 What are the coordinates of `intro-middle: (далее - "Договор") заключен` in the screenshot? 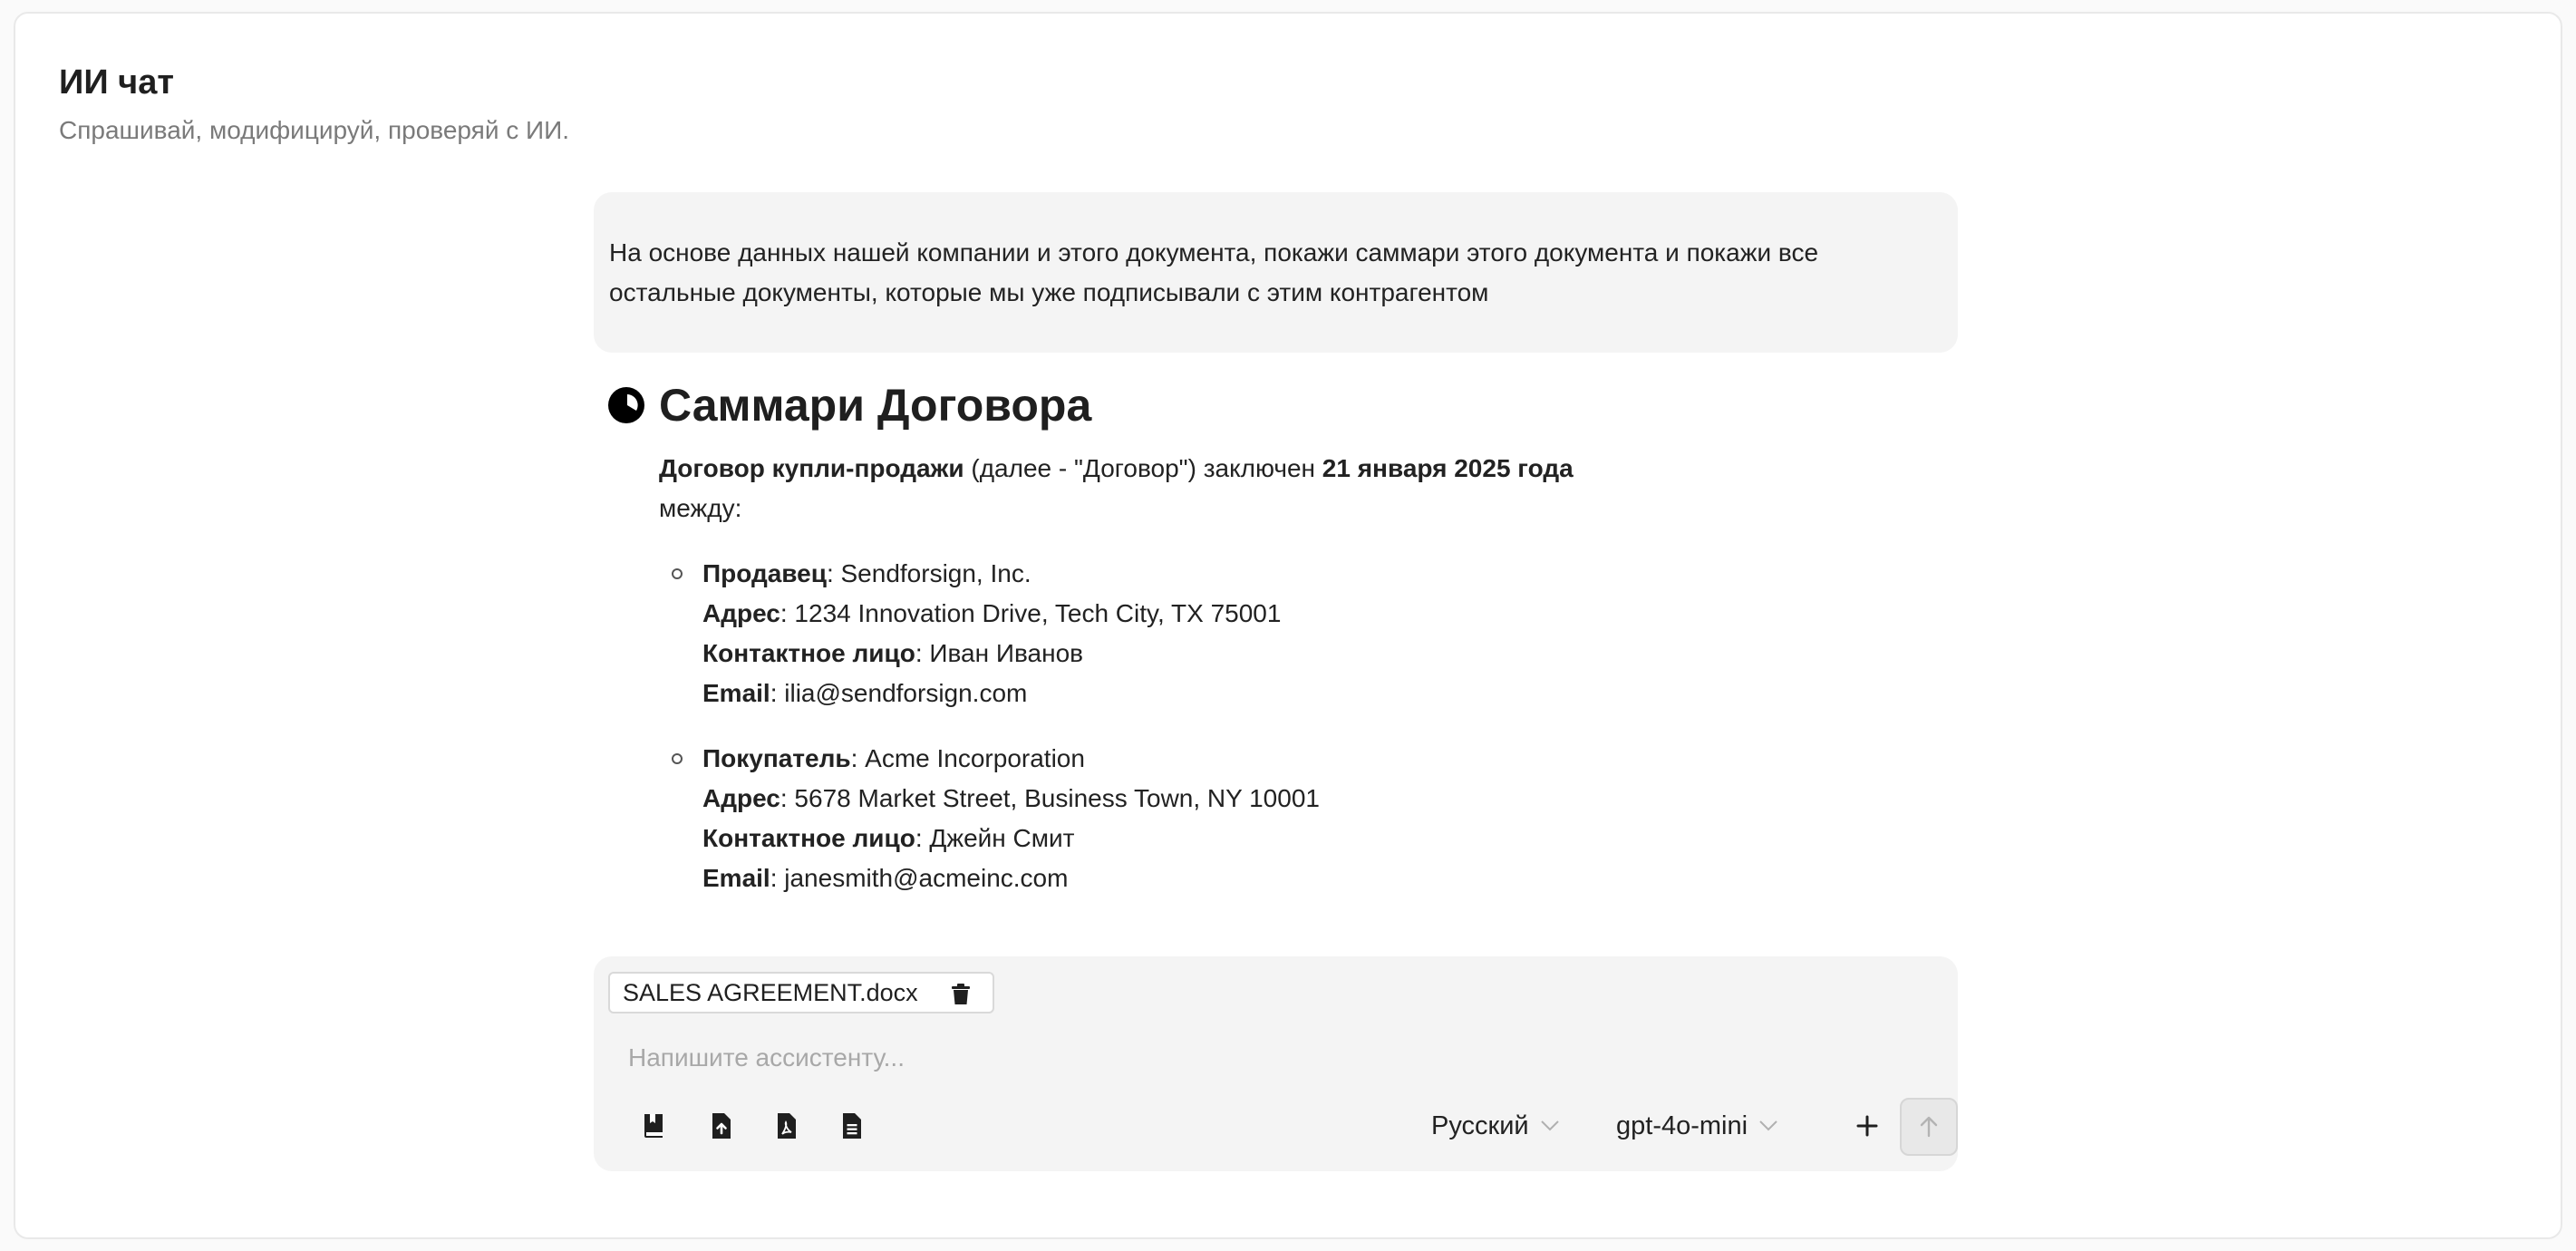 It's located at (1143, 468).